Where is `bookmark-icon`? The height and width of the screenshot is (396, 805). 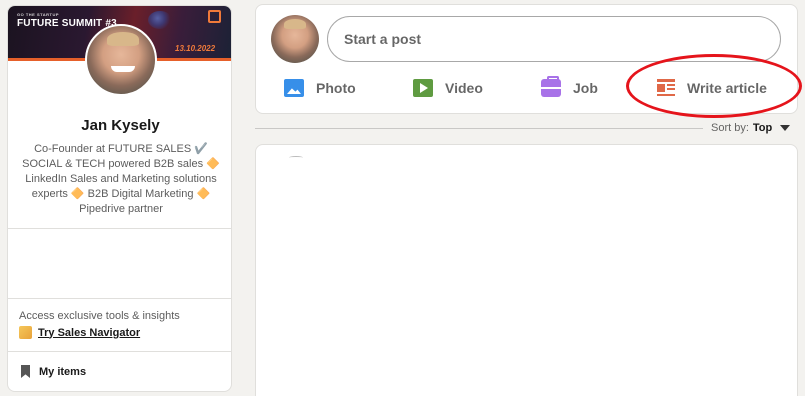 bookmark-icon is located at coordinates (25, 371).